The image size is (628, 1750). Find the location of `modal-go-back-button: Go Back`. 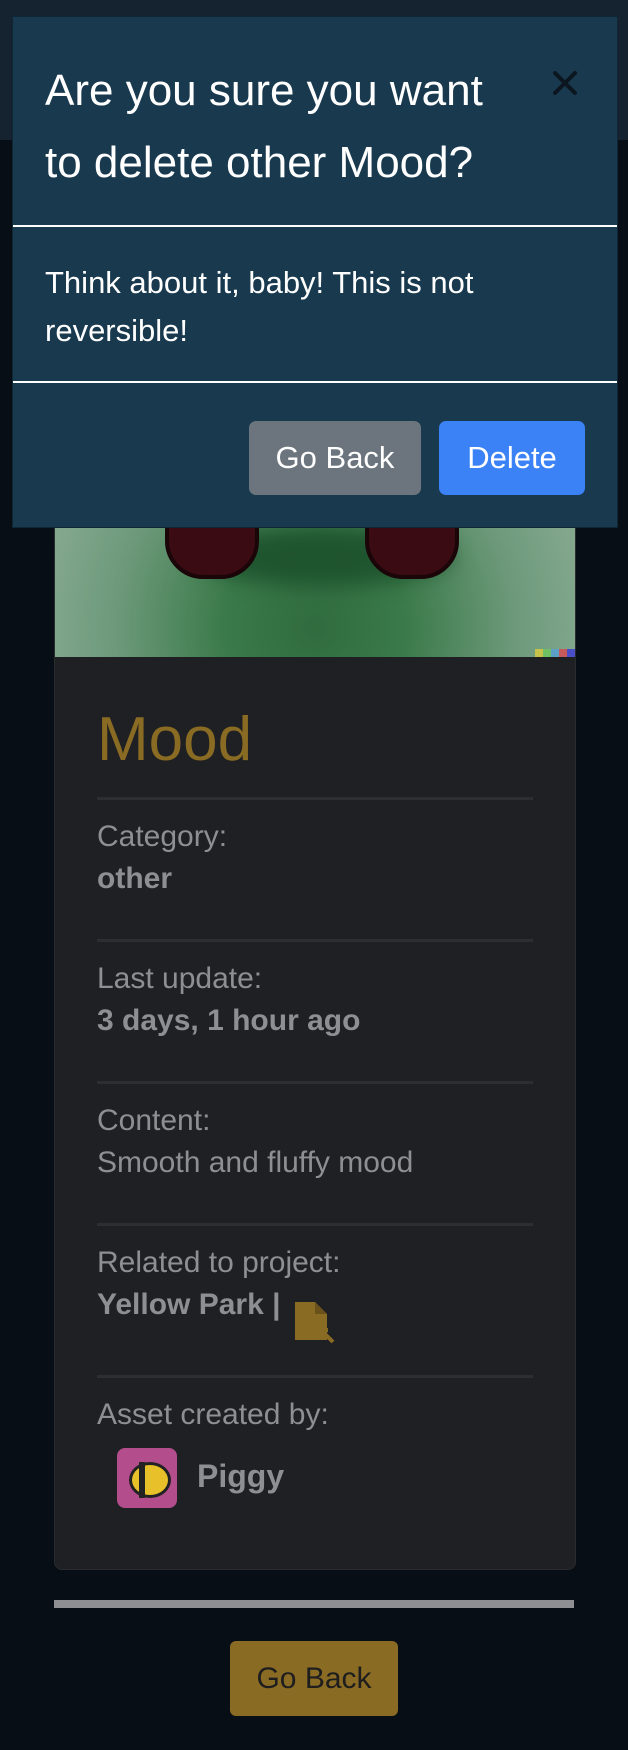

modal-go-back-button: Go Back is located at coordinates (335, 458).